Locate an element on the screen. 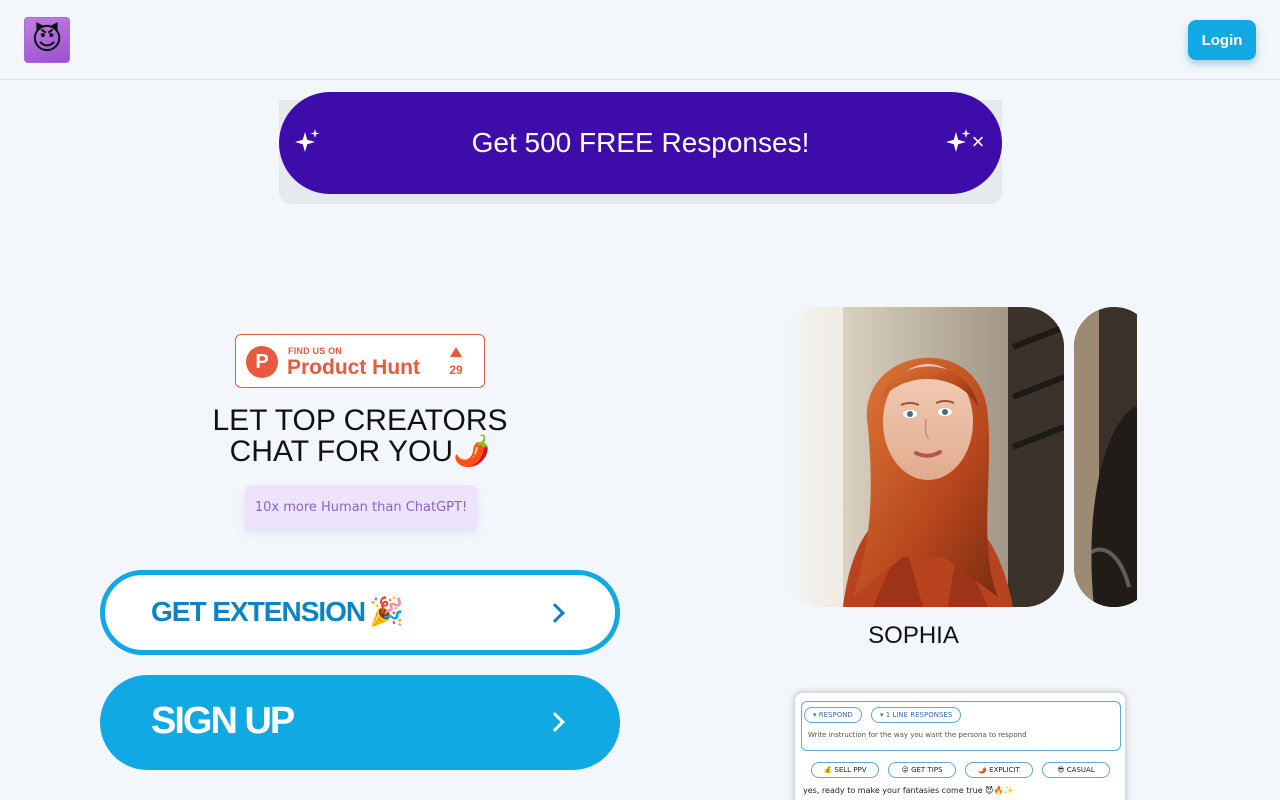  promo-banner: Get 500 FREE Responses! is located at coordinates (640, 143).